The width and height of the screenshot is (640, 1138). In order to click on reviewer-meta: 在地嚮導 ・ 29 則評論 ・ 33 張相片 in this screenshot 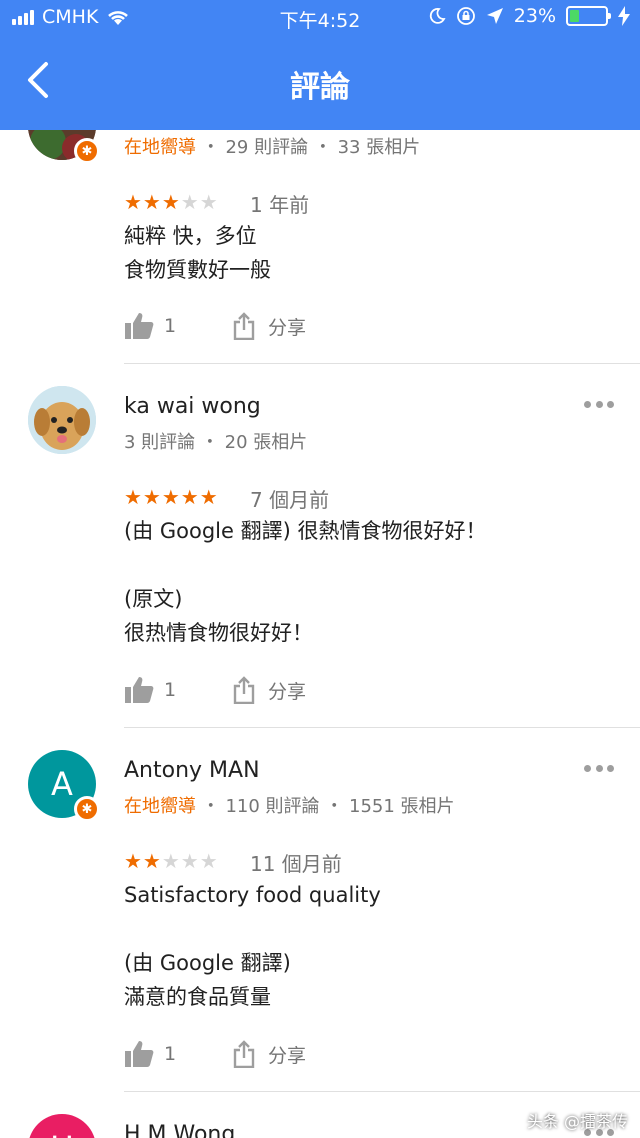, I will do `click(272, 147)`.